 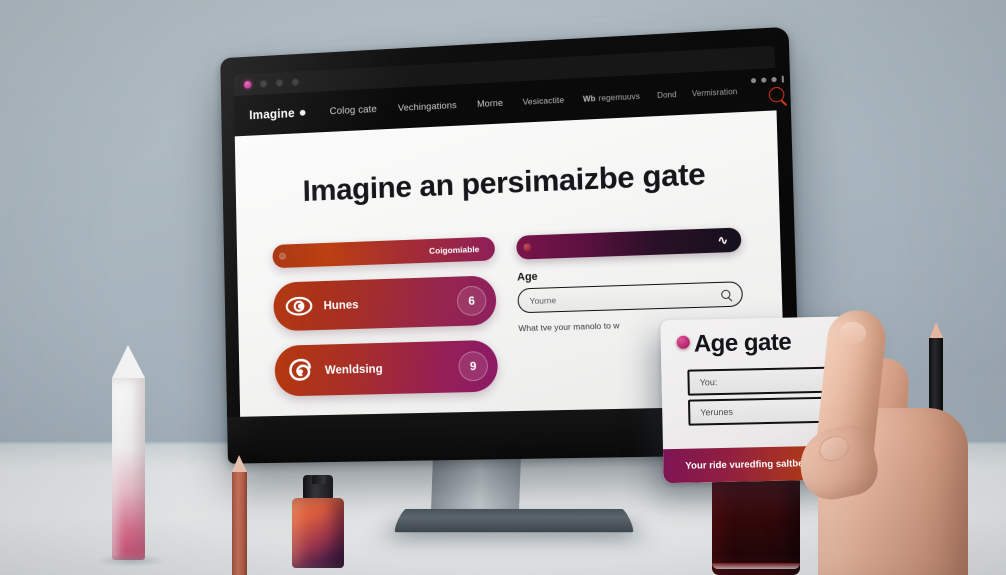 I want to click on list-item-hunes-badge: 6, so click(x=471, y=301).